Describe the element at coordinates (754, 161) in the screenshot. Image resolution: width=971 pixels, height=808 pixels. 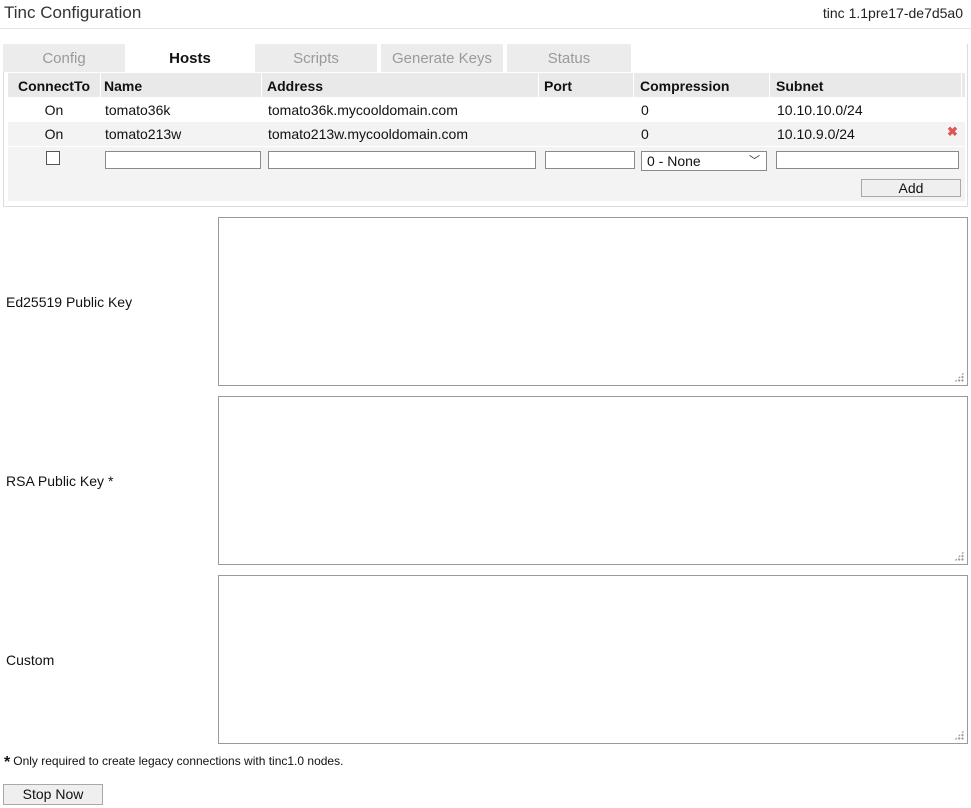
I see `chevron-down-icon: ﹀` at that location.